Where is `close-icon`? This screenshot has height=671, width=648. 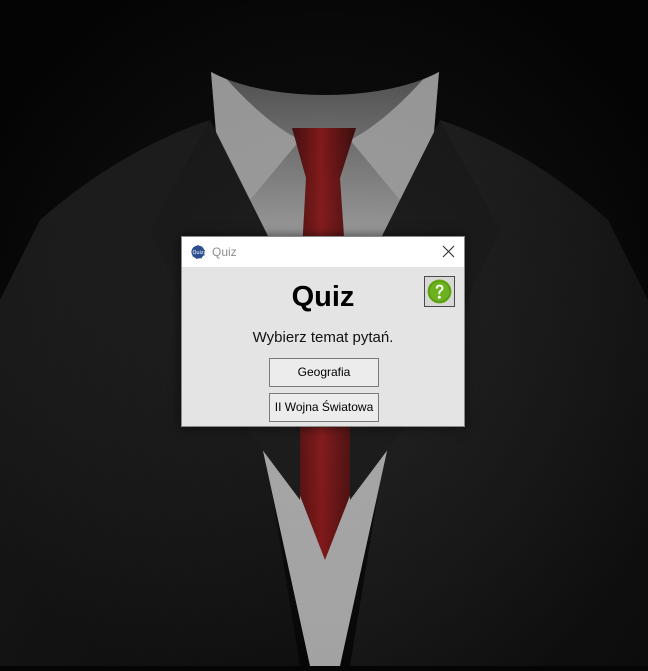
close-icon is located at coordinates (448, 251).